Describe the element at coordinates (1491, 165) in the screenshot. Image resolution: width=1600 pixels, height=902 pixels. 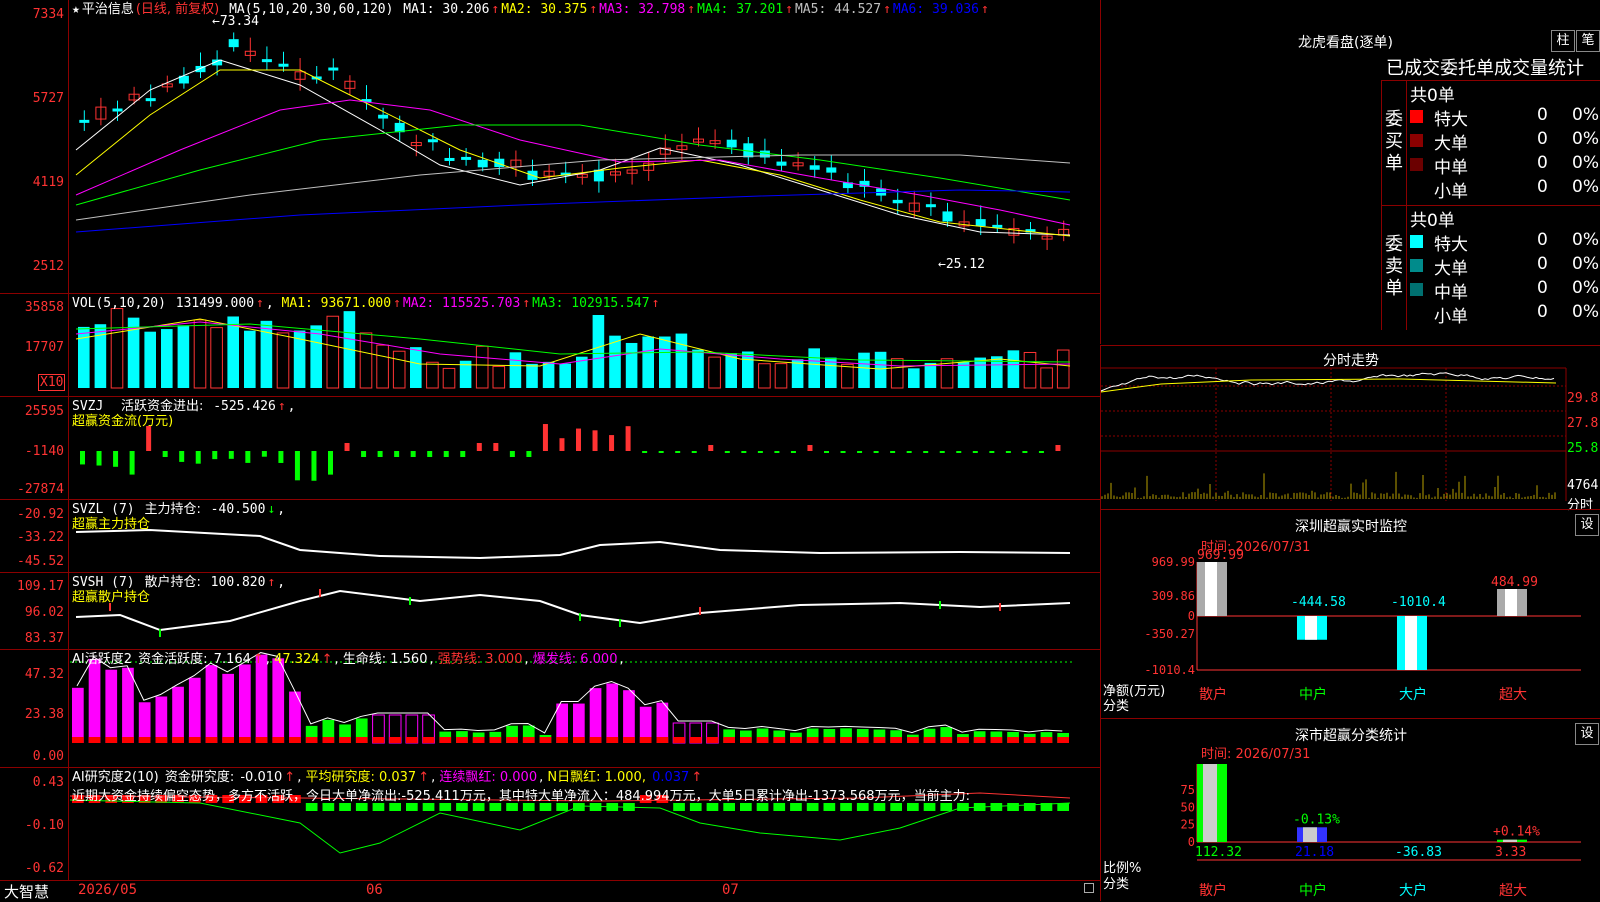
I see `longhu-row: 中单 0 0%` at that location.